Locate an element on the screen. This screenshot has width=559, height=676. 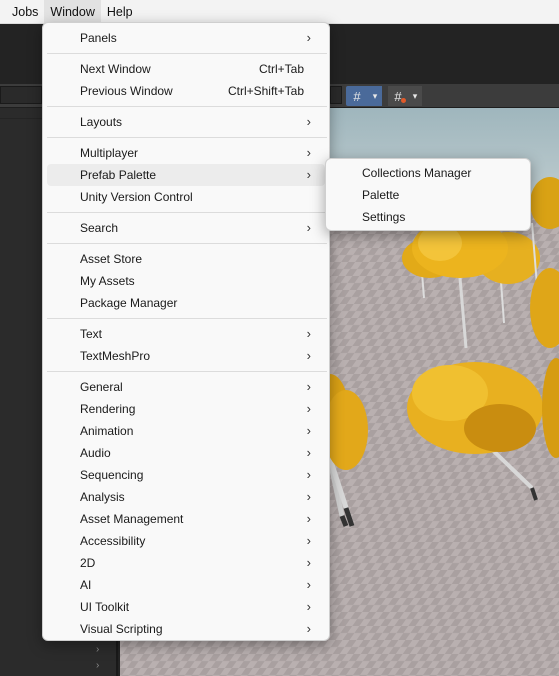
menu-item-layouts: Layouts › is located at coordinates (186, 122).